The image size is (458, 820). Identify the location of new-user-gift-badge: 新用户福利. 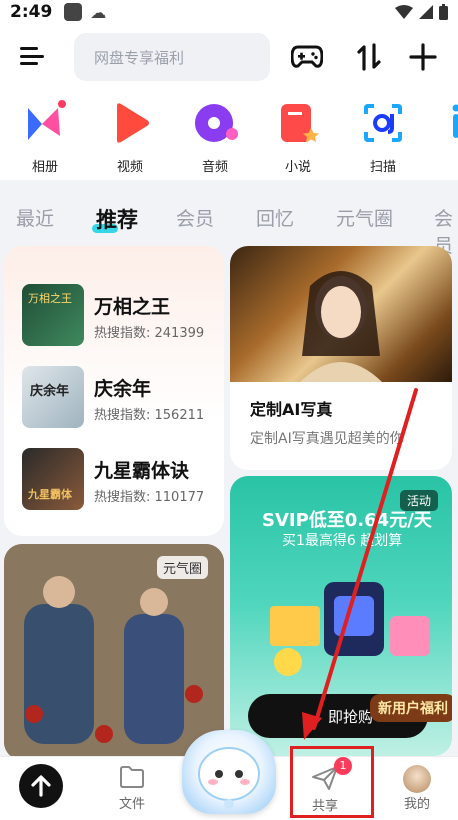
(411, 708).